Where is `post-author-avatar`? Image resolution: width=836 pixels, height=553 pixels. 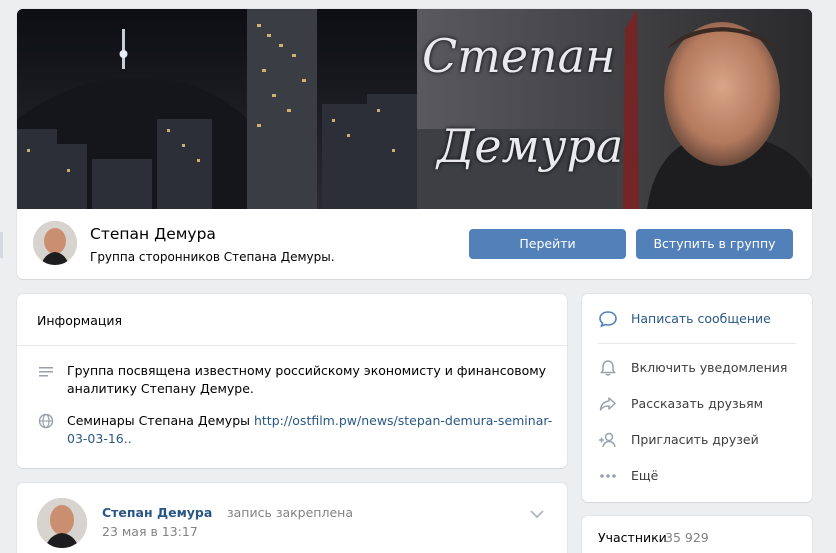
post-author-avatar is located at coordinates (62, 523).